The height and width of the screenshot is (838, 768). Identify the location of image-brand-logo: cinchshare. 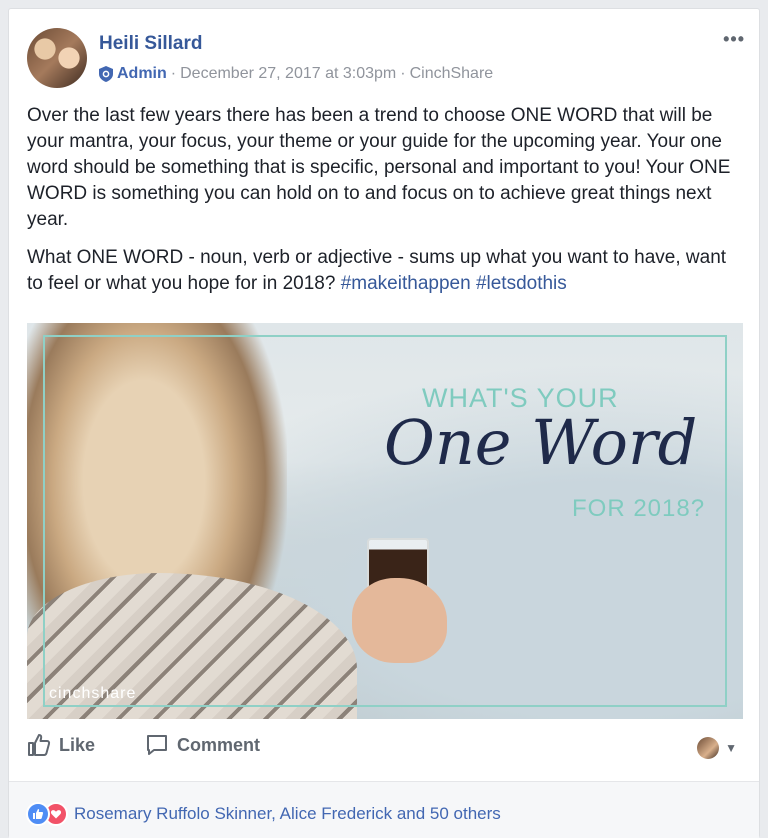
(93, 693).